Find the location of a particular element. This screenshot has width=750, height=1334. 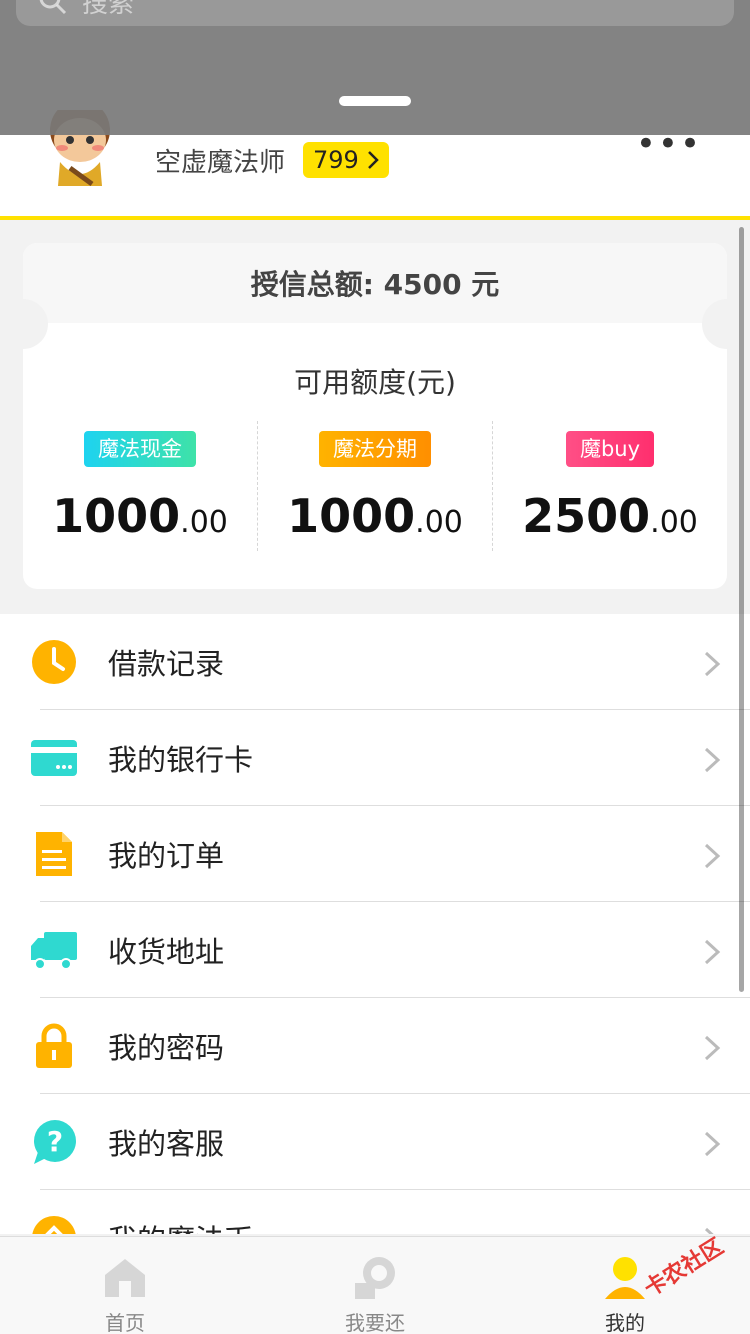

search-icon is located at coordinates (53, 7).